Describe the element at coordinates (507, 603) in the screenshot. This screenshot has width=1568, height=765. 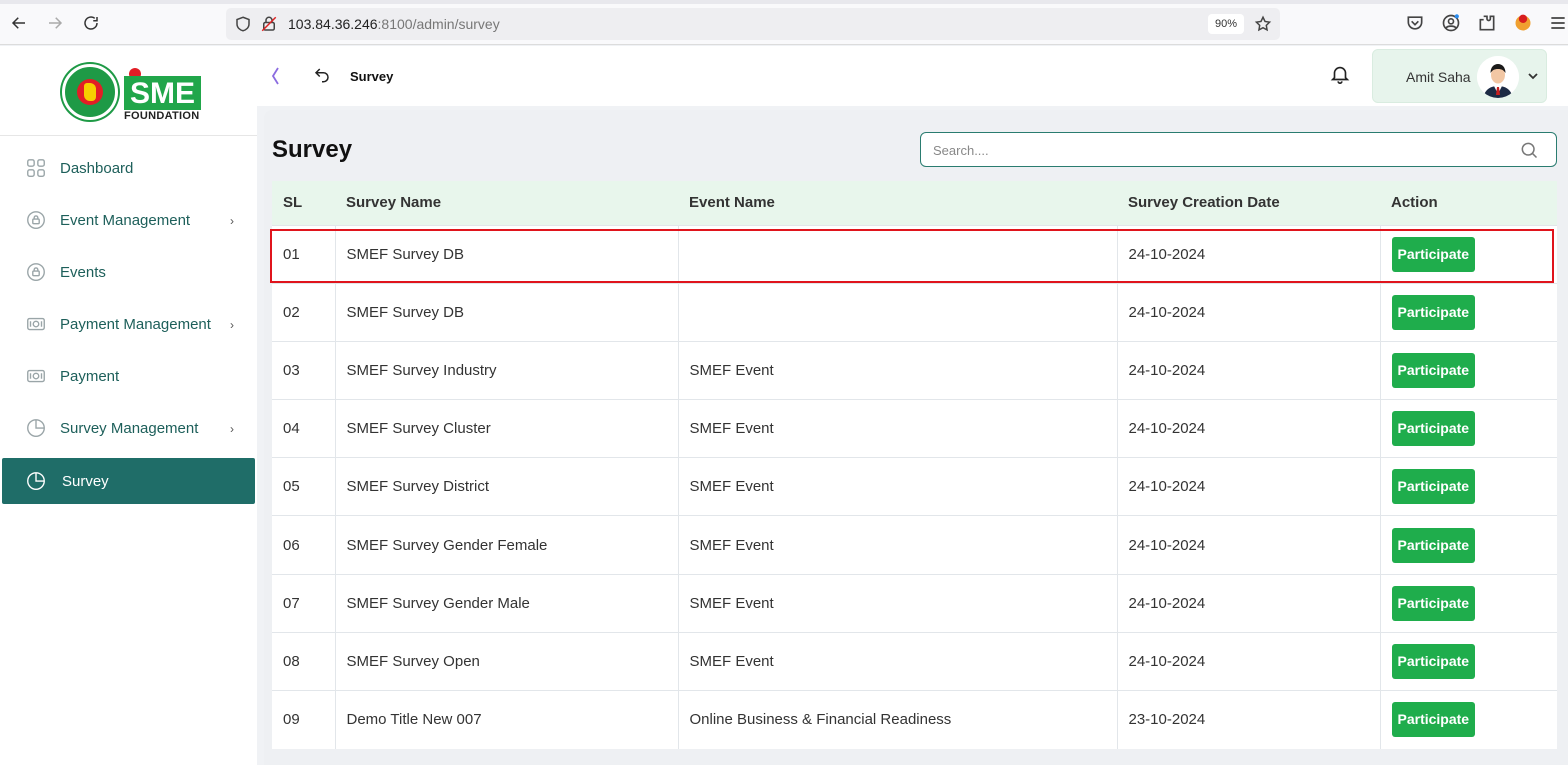
I see `cell-survey-name: SMEF Survey Gender Male` at that location.